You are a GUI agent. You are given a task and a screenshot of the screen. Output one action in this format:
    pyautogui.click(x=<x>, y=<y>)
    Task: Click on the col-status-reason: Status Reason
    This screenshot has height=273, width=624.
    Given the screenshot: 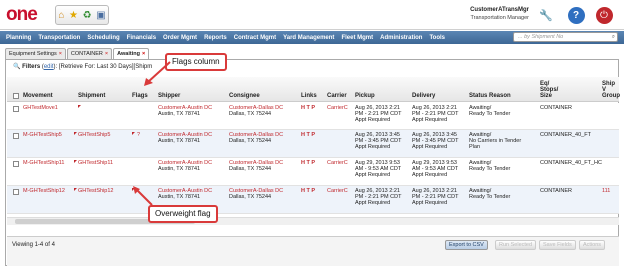 What is the action you would take?
    pyautogui.click(x=490, y=96)
    